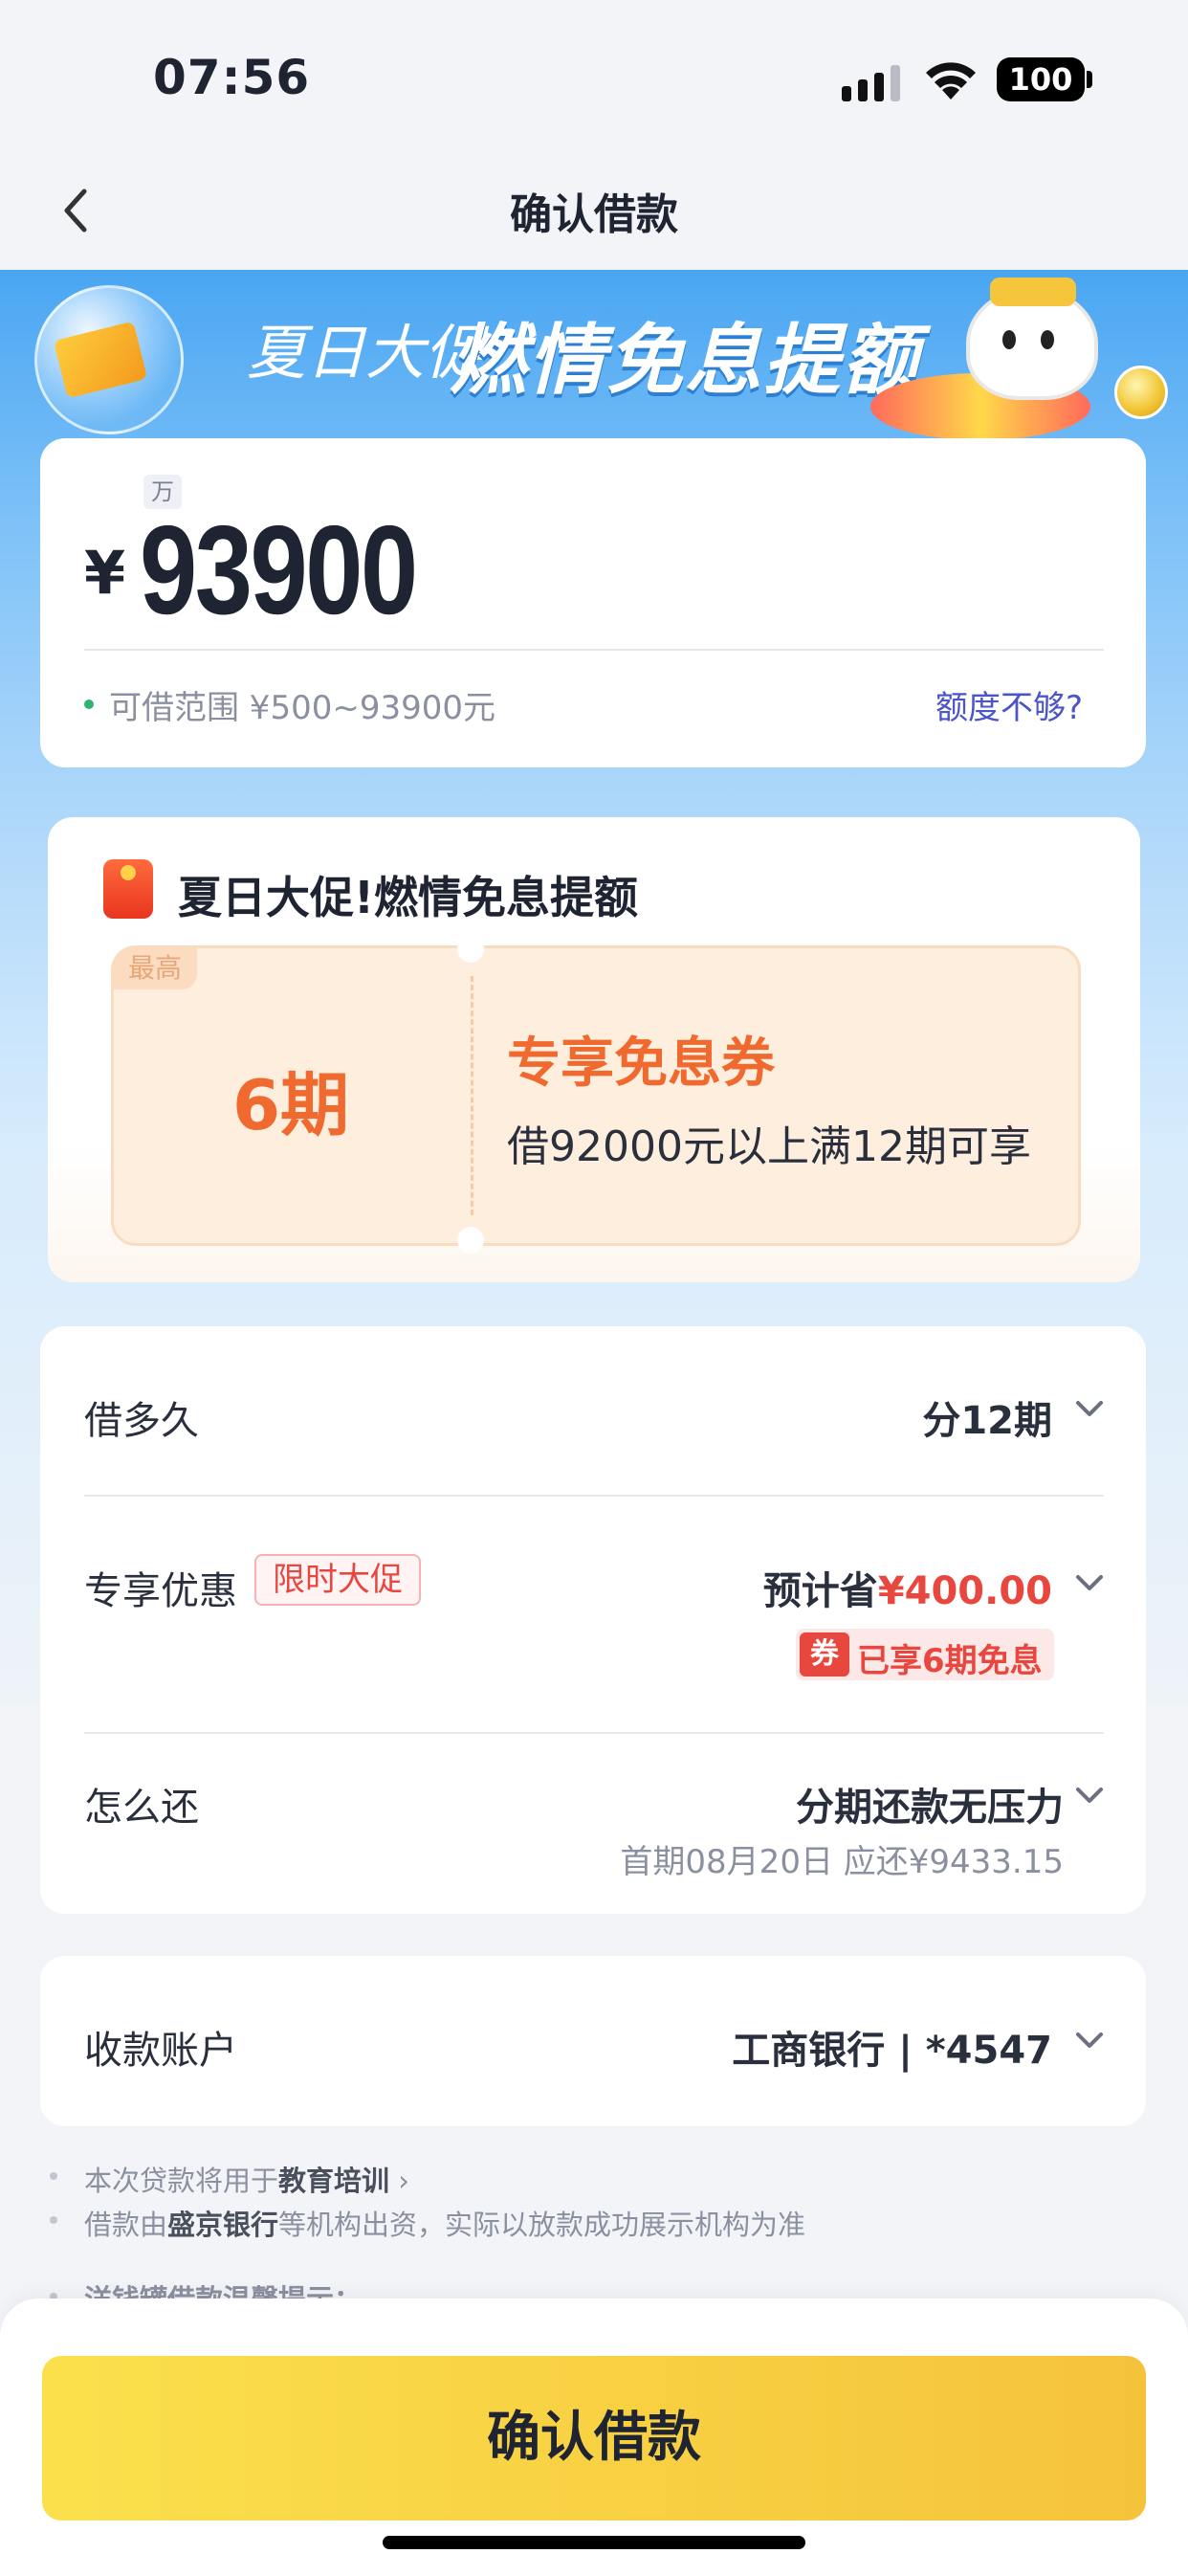  Describe the element at coordinates (141, 1421) in the screenshot. I see `term-label: 借多久` at that location.